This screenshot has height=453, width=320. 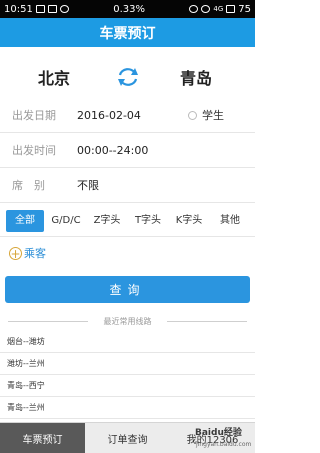 I want to click on seat-row: 席 别 不限, so click(x=127, y=185).